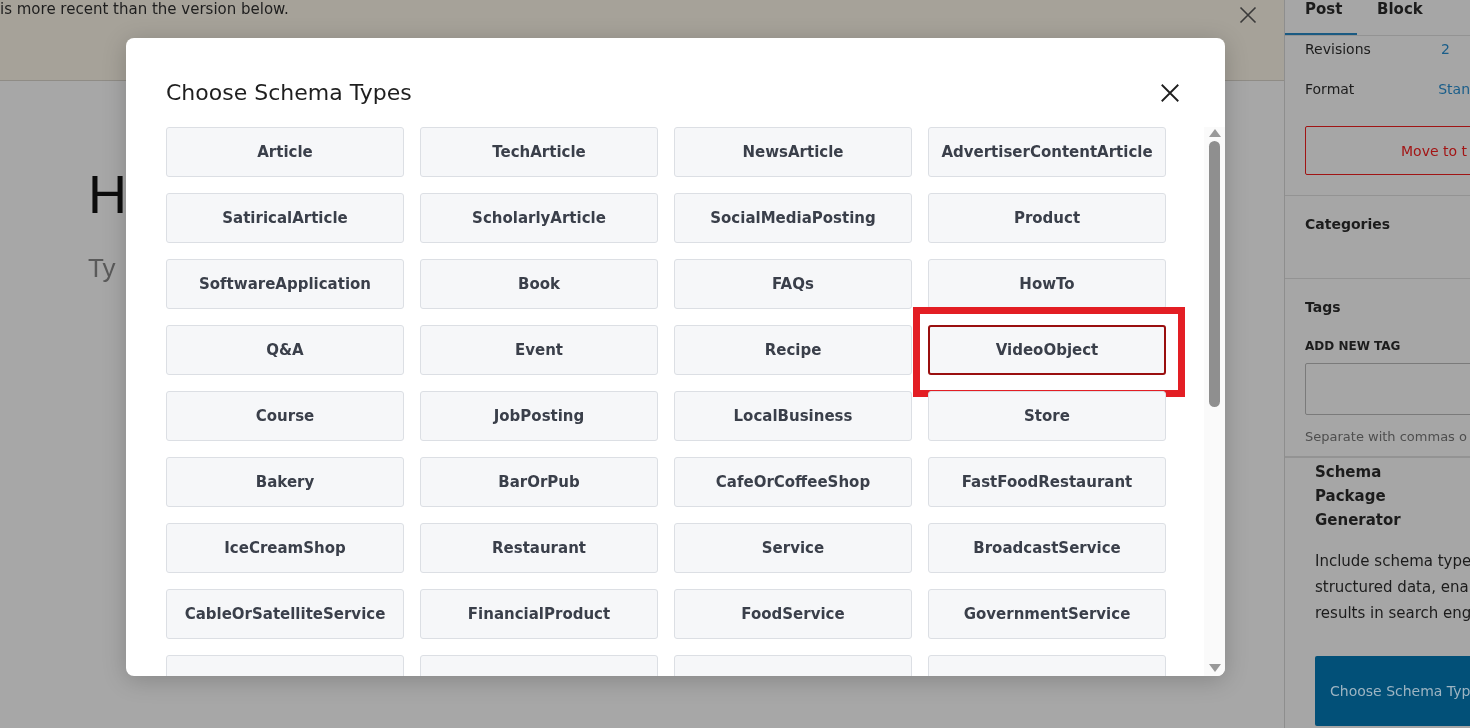 The width and height of the screenshot is (1470, 728). I want to click on schema-type-button: AdvertiserContentArticle, so click(1047, 152).